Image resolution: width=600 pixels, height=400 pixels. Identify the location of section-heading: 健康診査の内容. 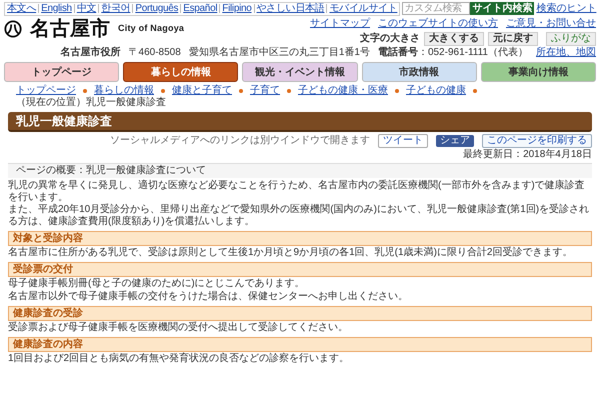
(300, 344).